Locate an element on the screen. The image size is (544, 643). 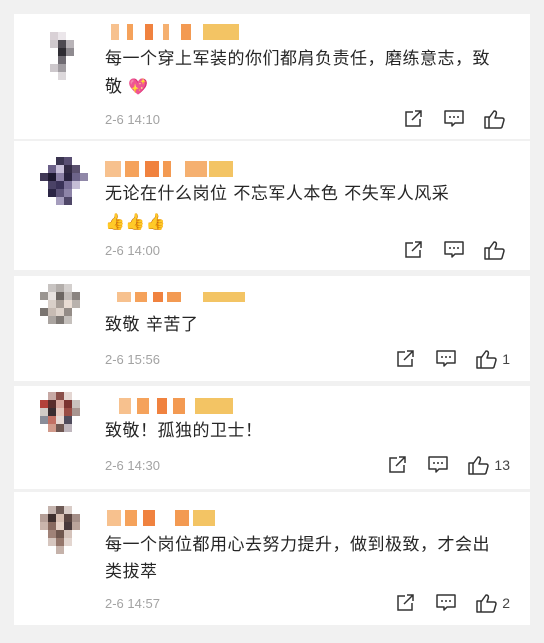
like-button: 13 is located at coordinates (489, 465).